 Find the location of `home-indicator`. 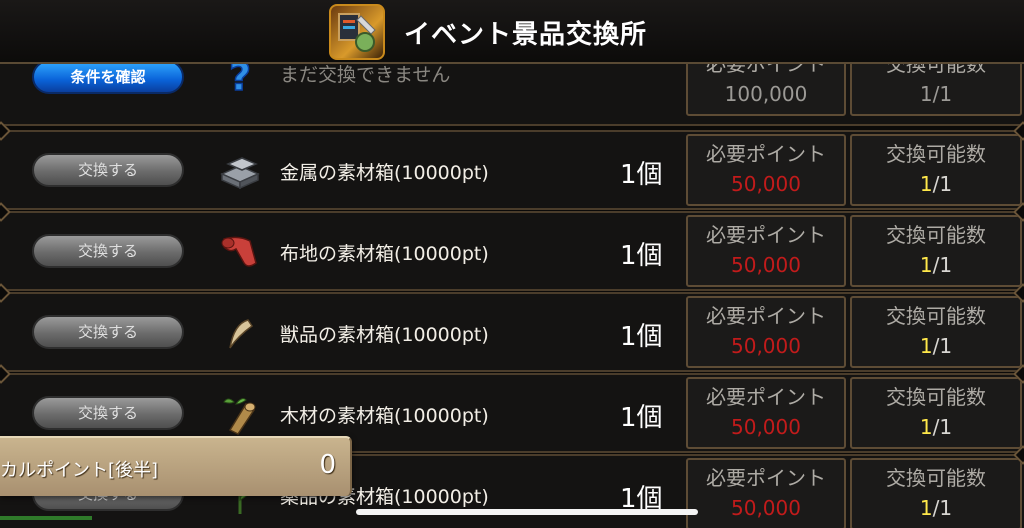

home-indicator is located at coordinates (527, 512).